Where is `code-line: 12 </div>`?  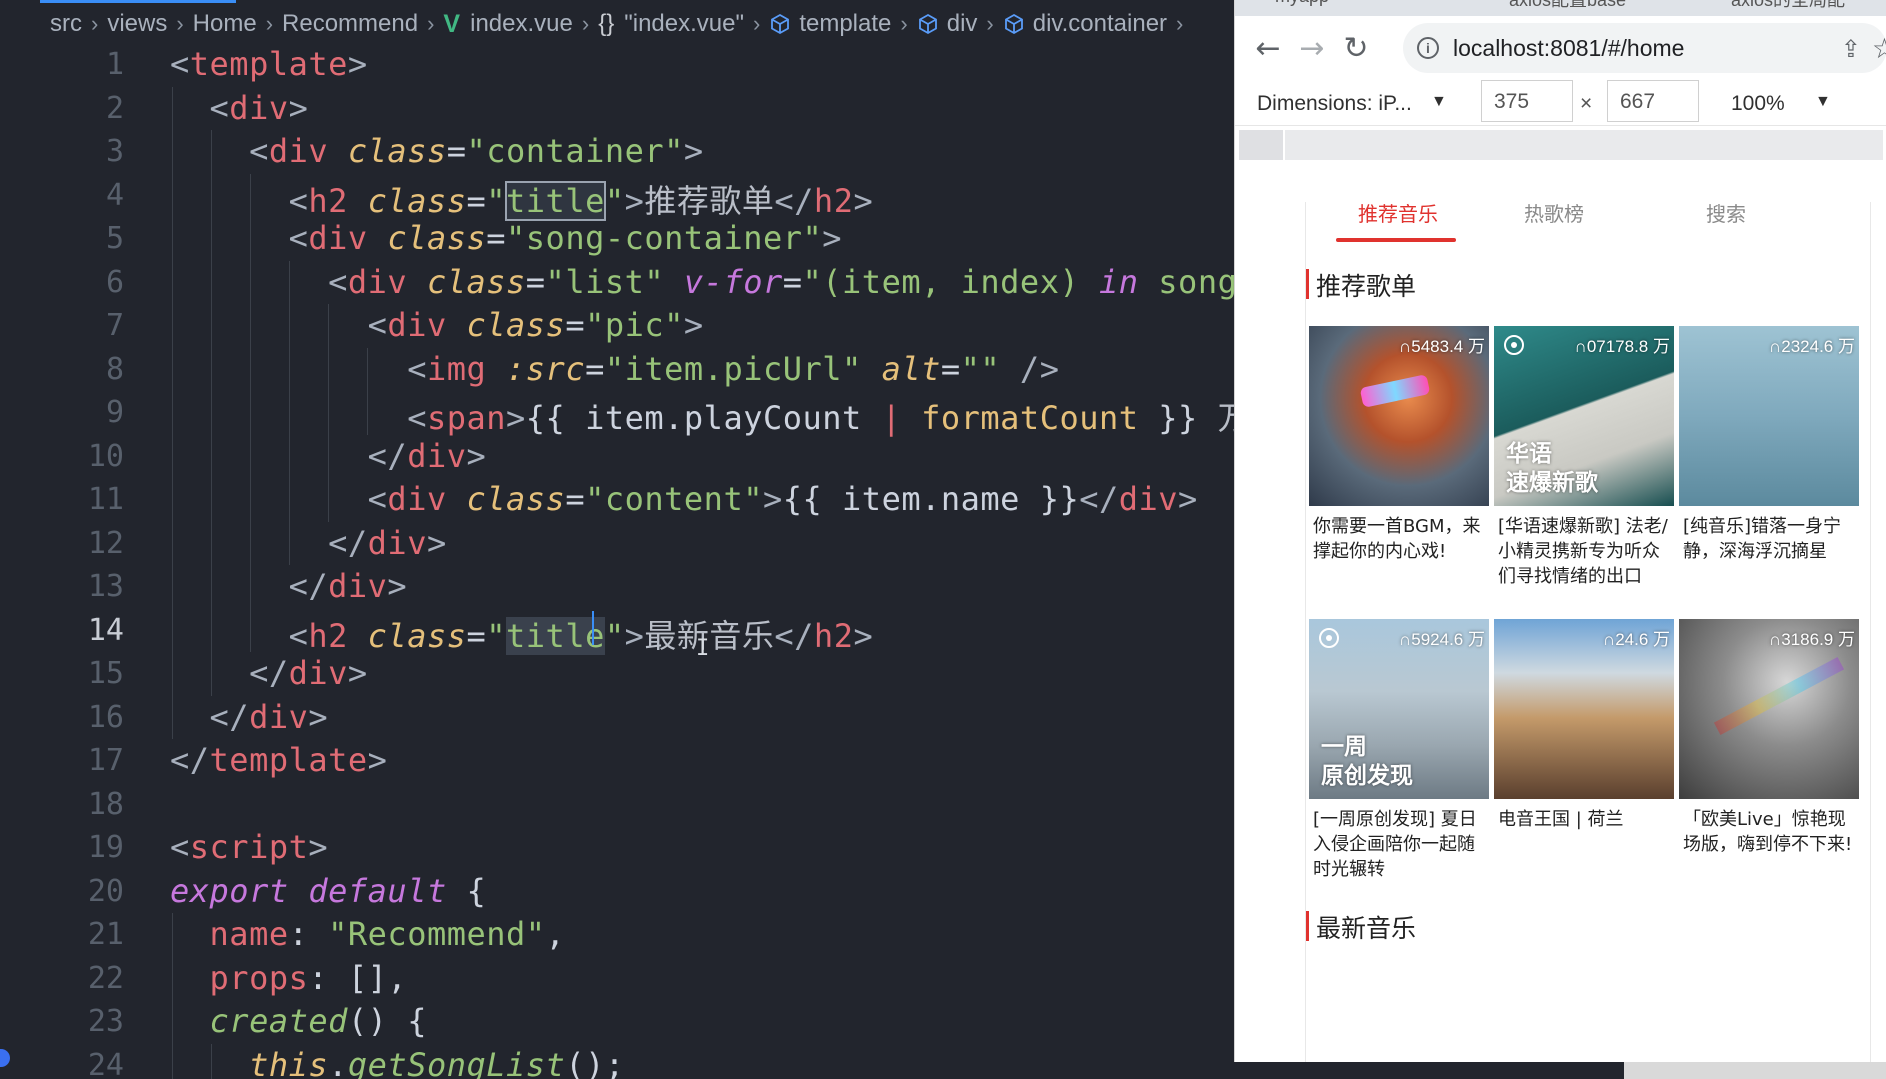 code-line: 12 </div> is located at coordinates (617, 543).